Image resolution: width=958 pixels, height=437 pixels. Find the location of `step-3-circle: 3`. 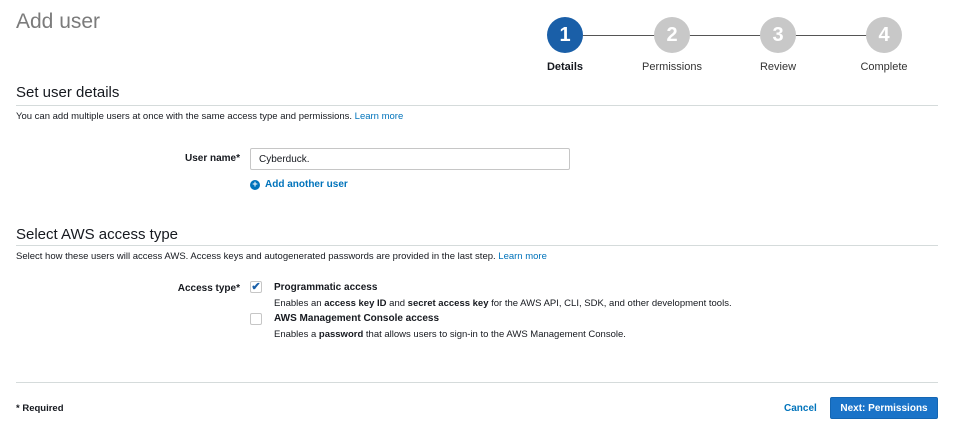

step-3-circle: 3 is located at coordinates (778, 35).